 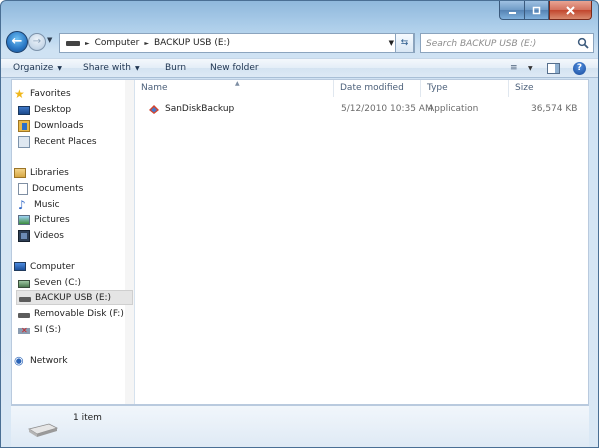 What do you see at coordinates (24, 219) in the screenshot?
I see `pictures-icon` at bounding box center [24, 219].